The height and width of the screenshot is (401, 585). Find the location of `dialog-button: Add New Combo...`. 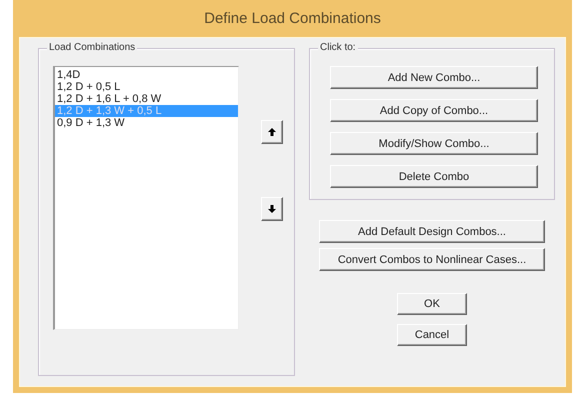

dialog-button: Add New Combo... is located at coordinates (434, 77).